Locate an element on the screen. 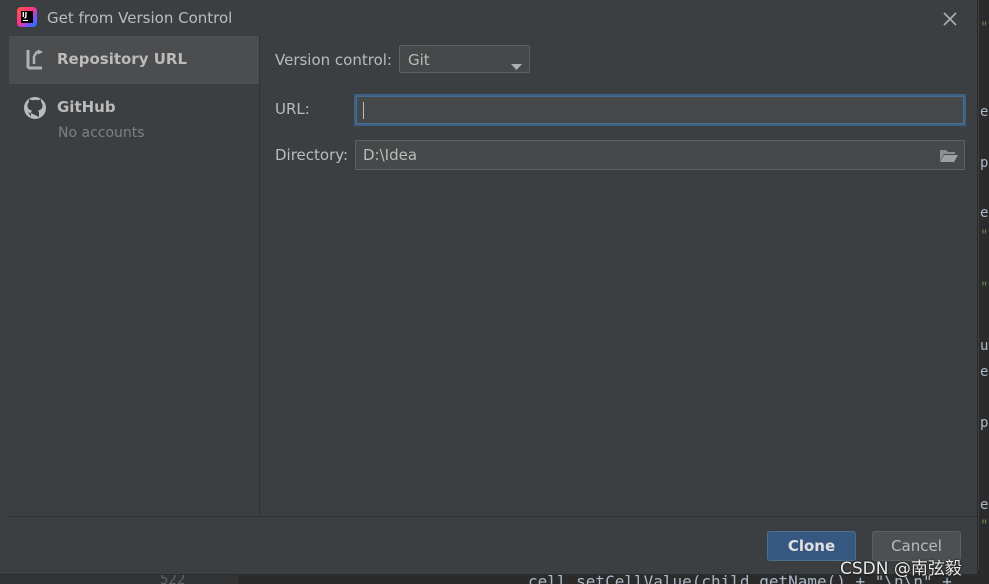 Image resolution: width=989 pixels, height=584 pixels. text-caret is located at coordinates (363, 110).